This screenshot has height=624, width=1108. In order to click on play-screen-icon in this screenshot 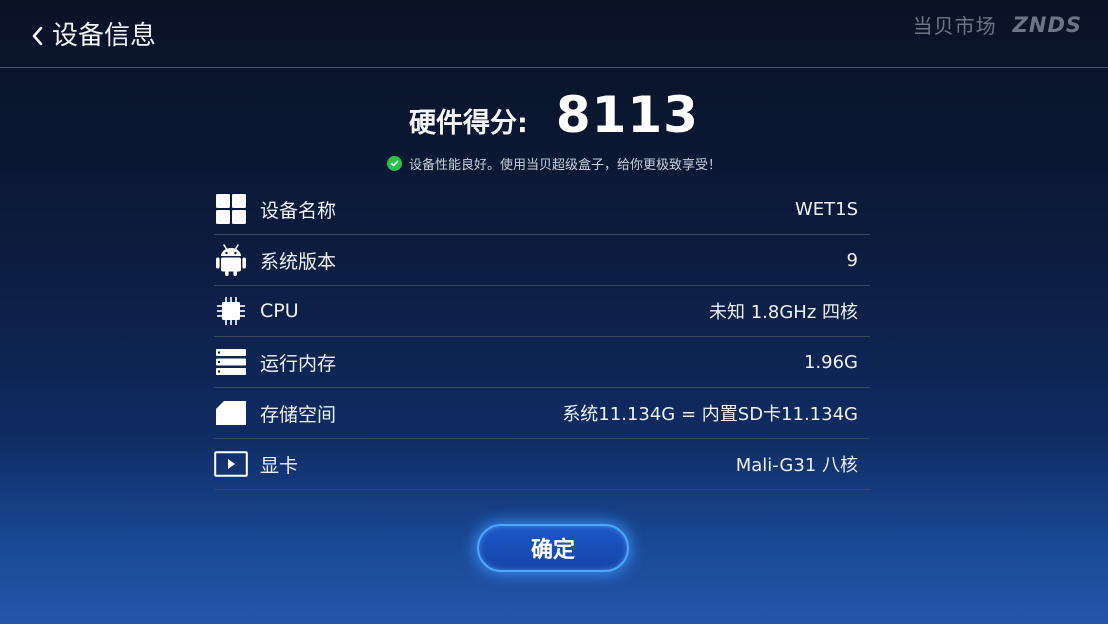, I will do `click(231, 464)`.